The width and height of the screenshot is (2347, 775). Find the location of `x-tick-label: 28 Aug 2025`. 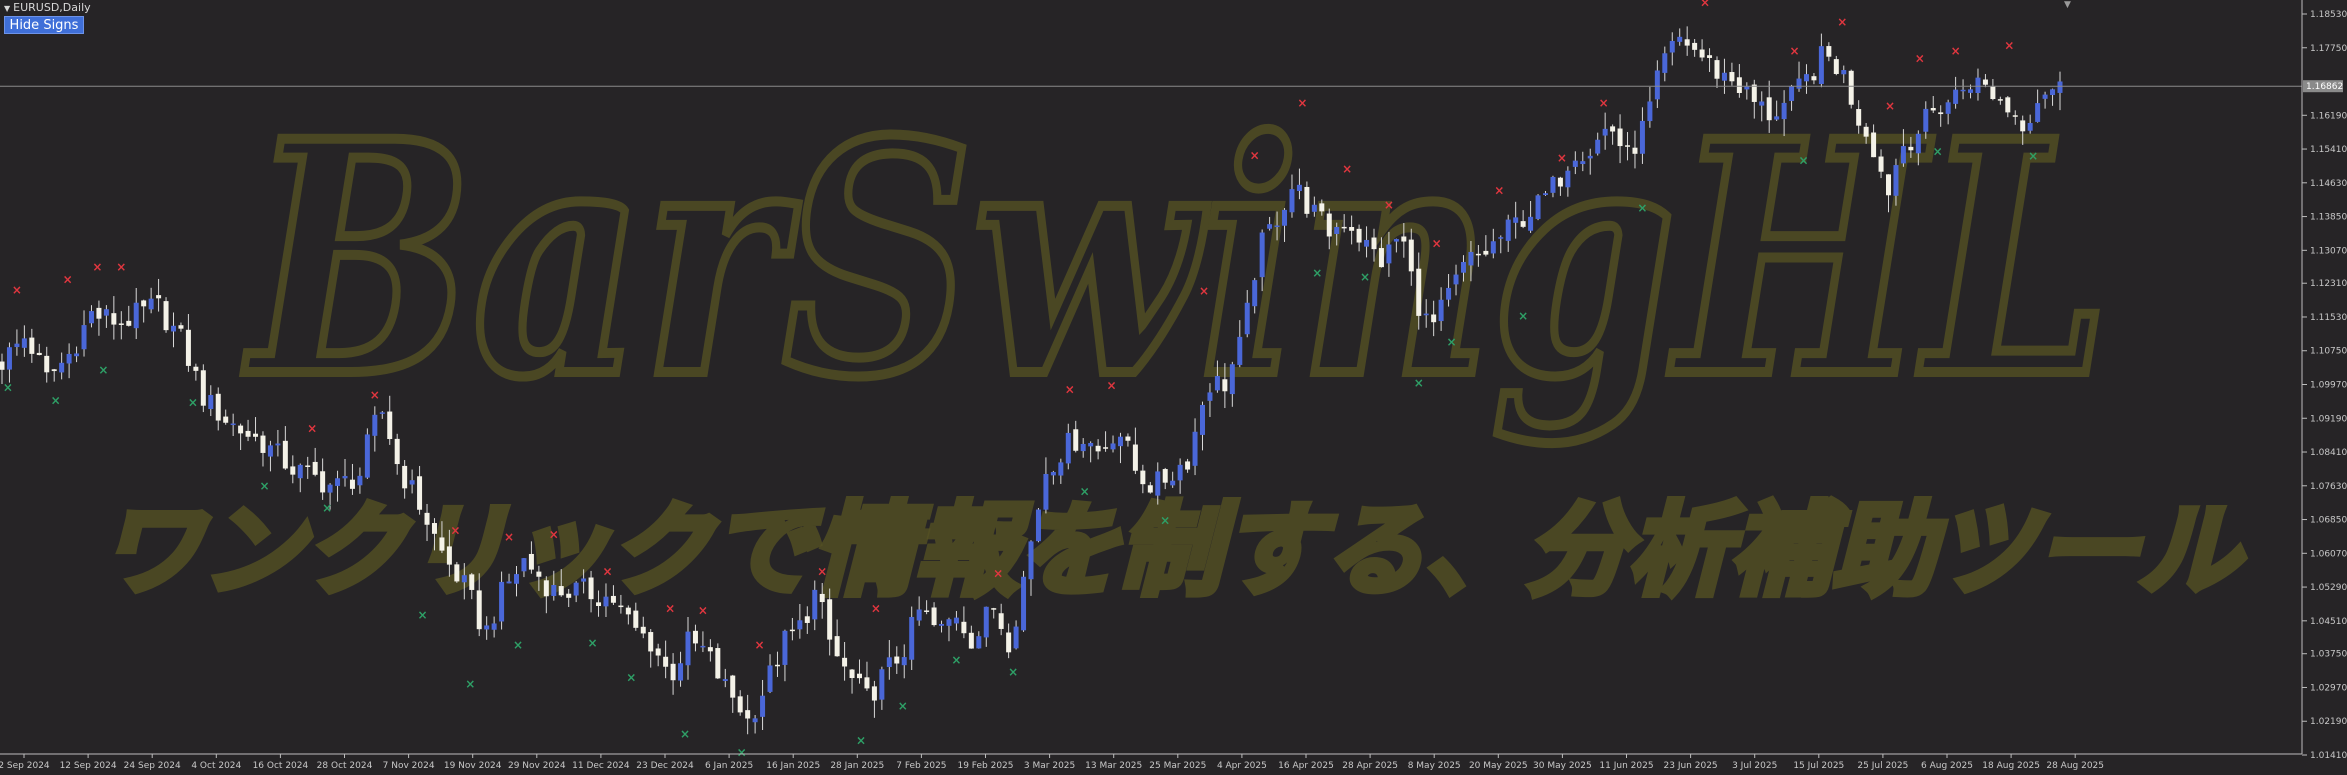

x-tick-label: 28 Aug 2025 is located at coordinates (2075, 766).